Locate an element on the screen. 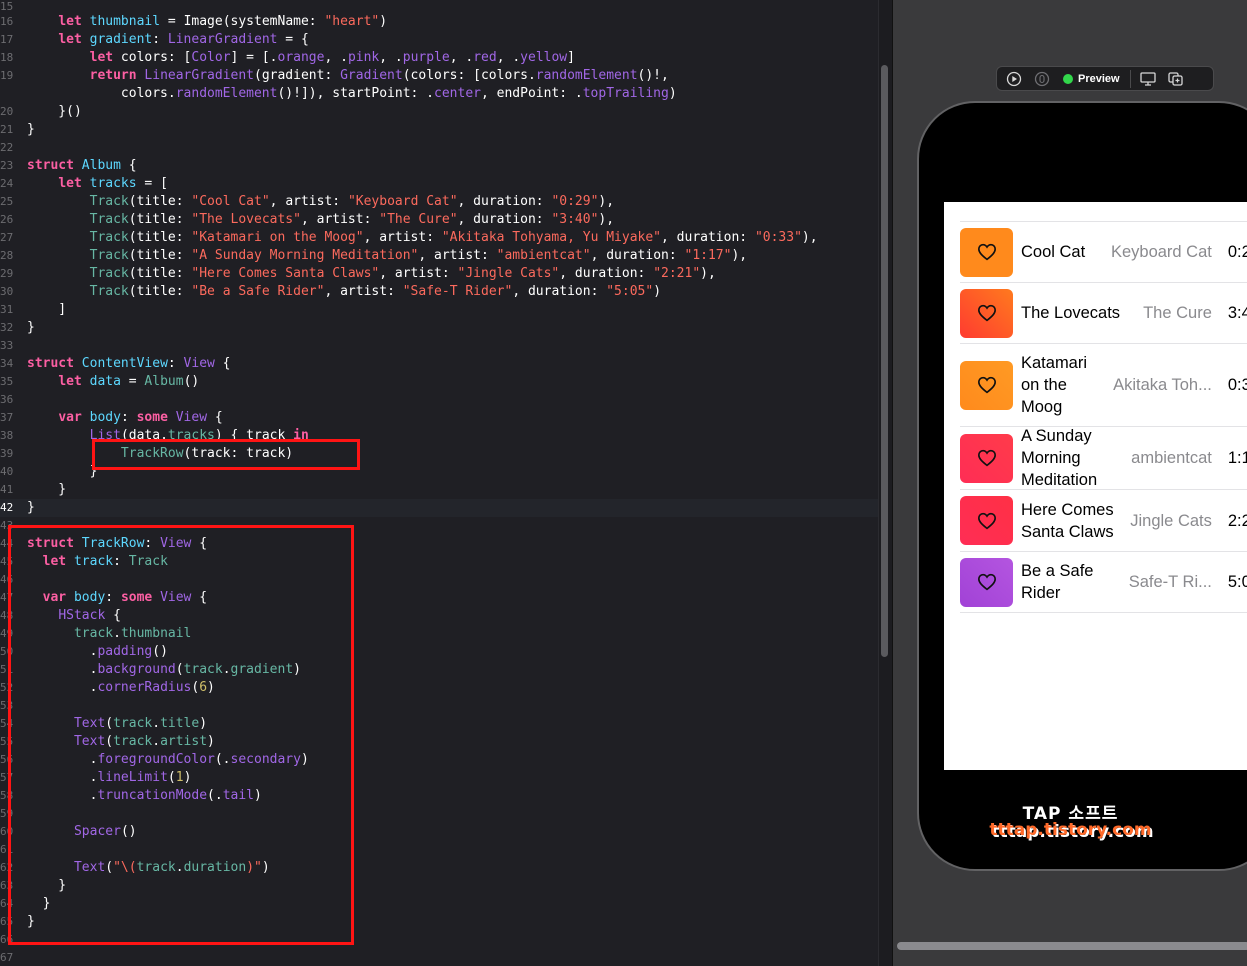 The height and width of the screenshot is (966, 1247). track-artist: The Cure is located at coordinates (1177, 313).